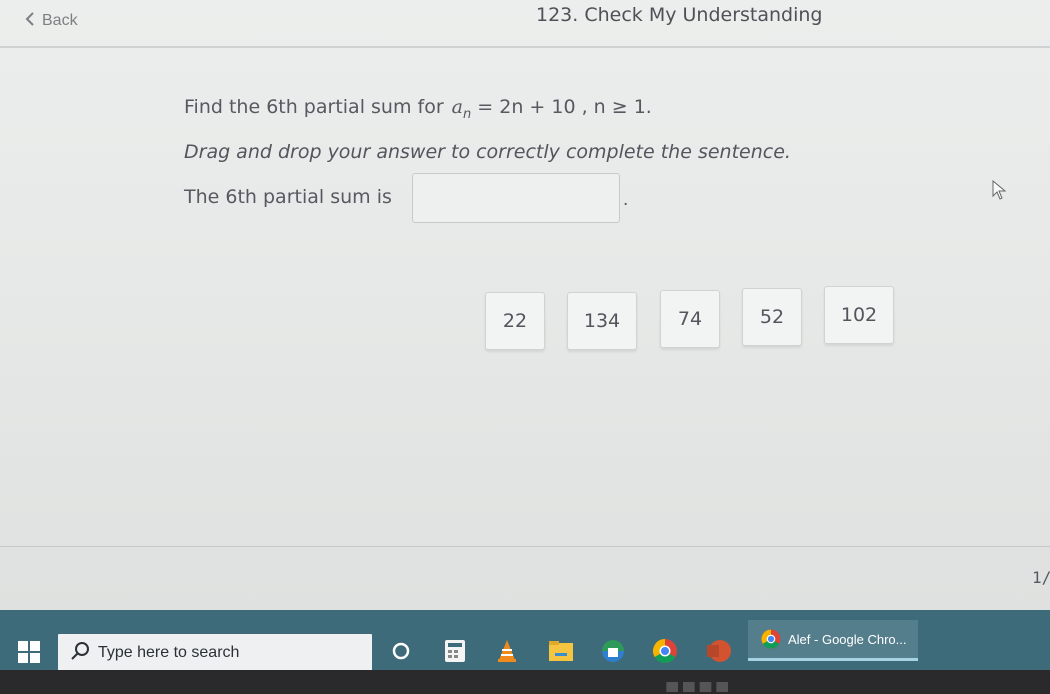  Describe the element at coordinates (1041, 577) in the screenshot. I see `page-indicator: 1/` at that location.